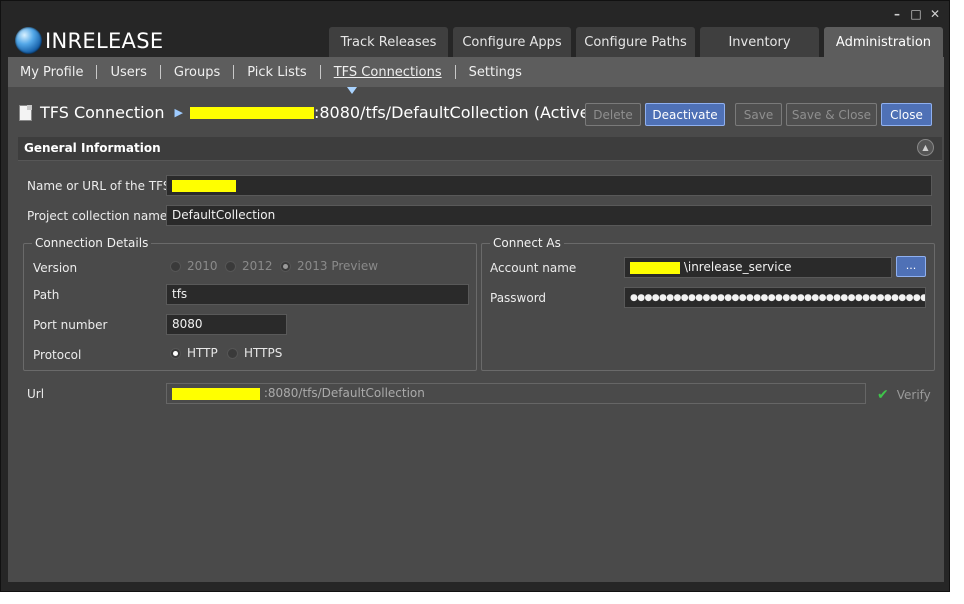 The width and height of the screenshot is (964, 604). I want to click on subnav-users: Users, so click(128, 72).